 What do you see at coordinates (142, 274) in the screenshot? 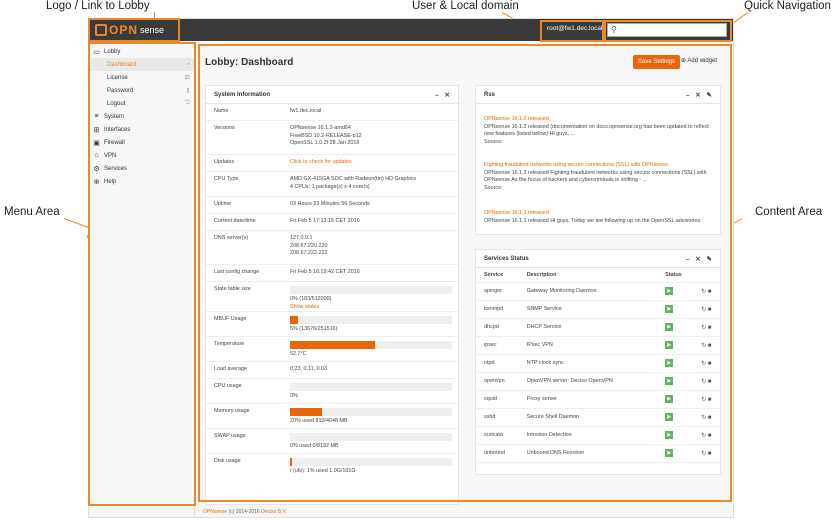
I see `menu-highlight` at bounding box center [142, 274].